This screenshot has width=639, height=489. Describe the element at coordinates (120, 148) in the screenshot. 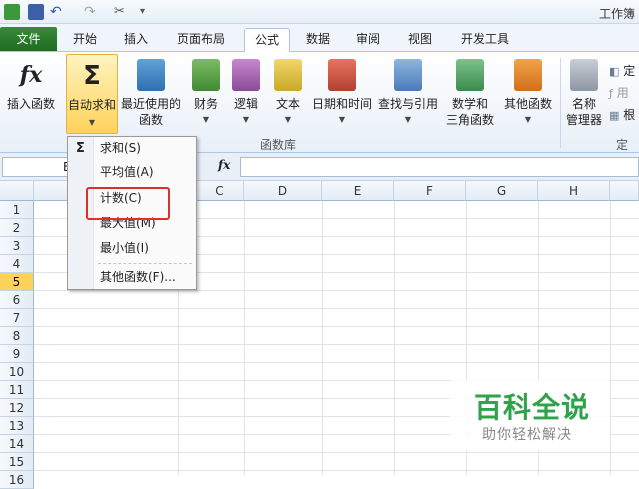

I see `menu-item-sum: 求和(S)` at that location.